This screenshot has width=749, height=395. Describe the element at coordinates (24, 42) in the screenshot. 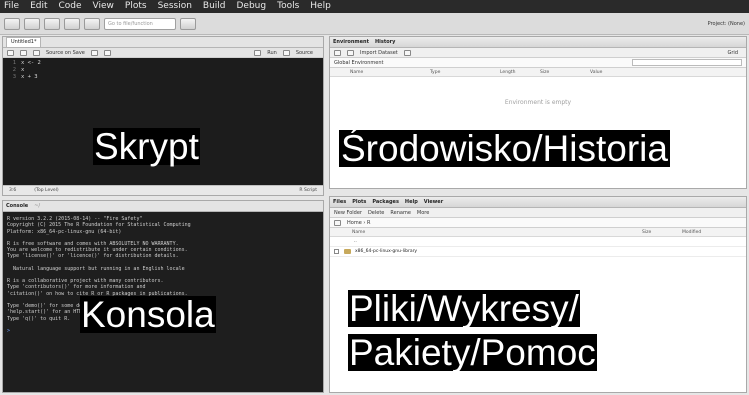

I see `editor-tab-untitled: Untitled1*` at that location.